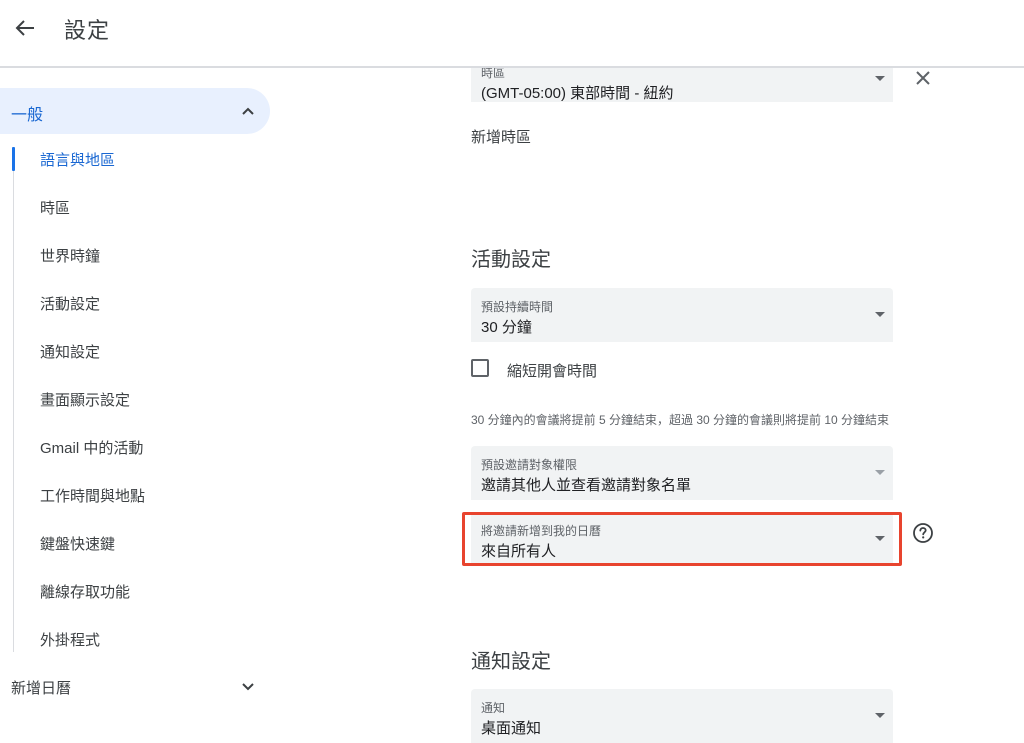 This screenshot has height=743, width=1024. I want to click on add-invitations-label: 將邀請新增到我的日曆, so click(541, 531).